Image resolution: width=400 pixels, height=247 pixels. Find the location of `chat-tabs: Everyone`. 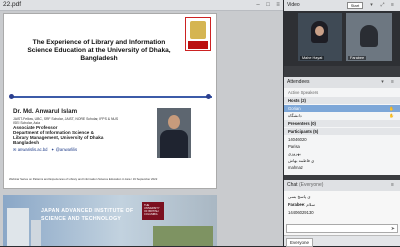

chat-tabs: Everyone is located at coordinates (342, 241).